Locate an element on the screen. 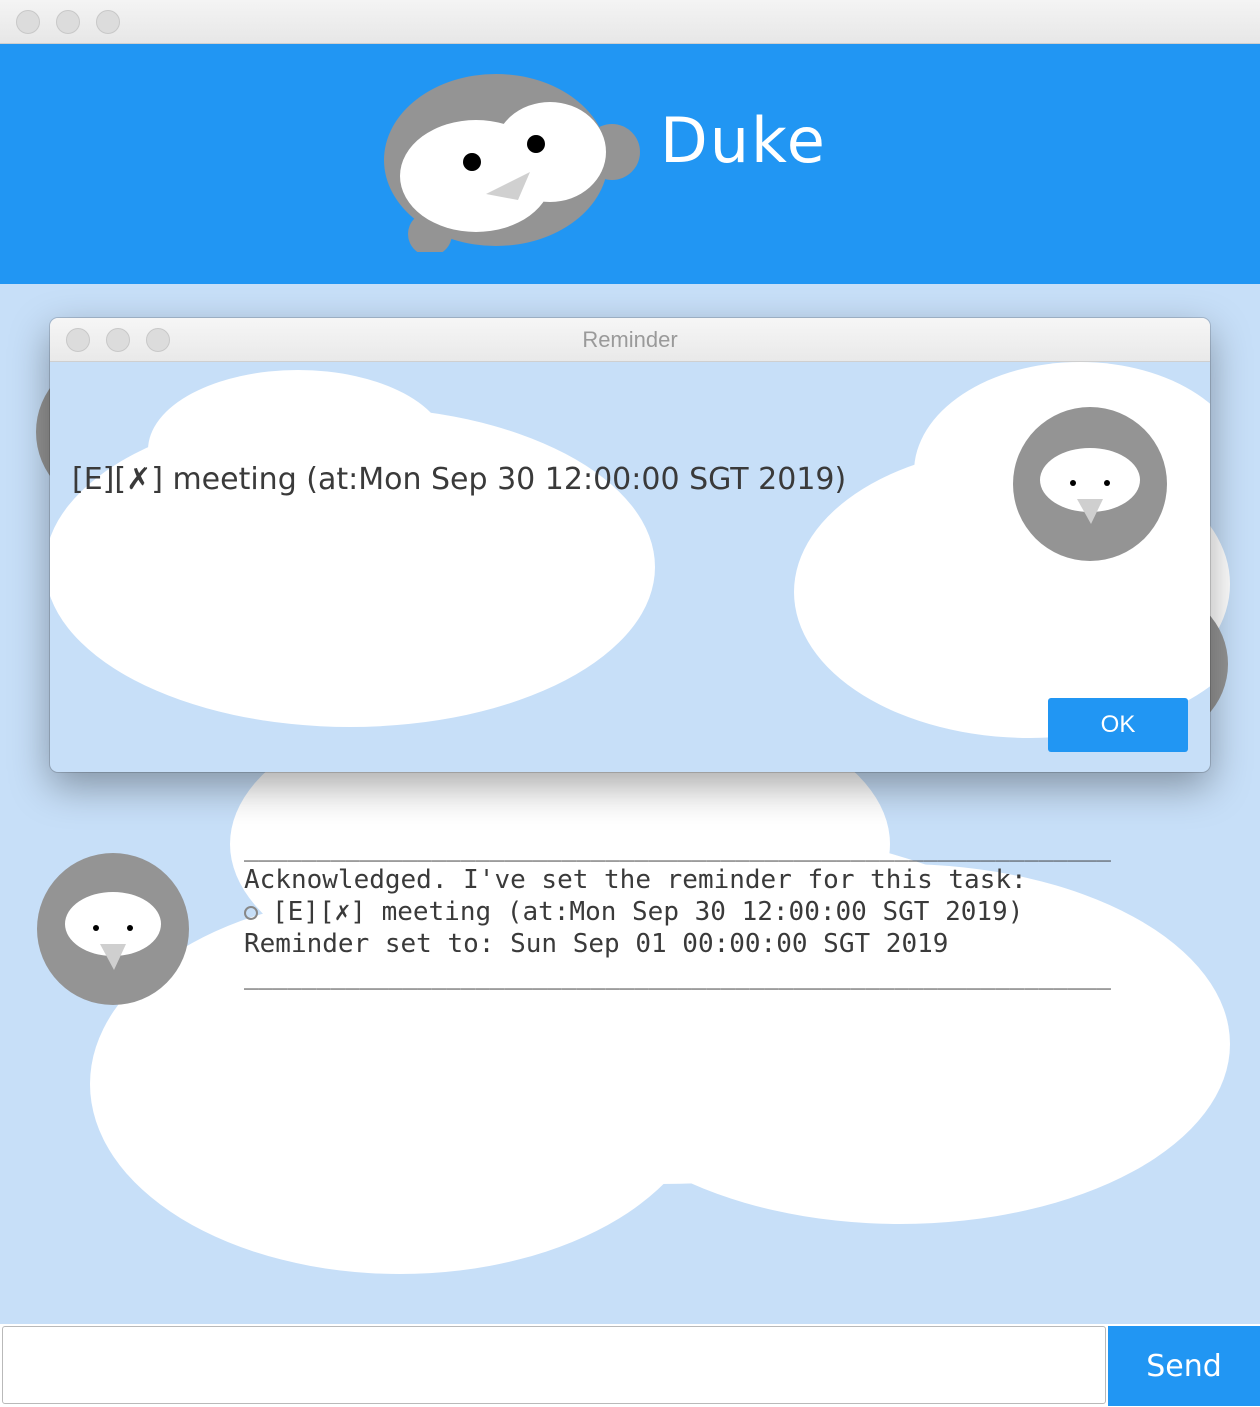  window-titlebar is located at coordinates (630, 22).